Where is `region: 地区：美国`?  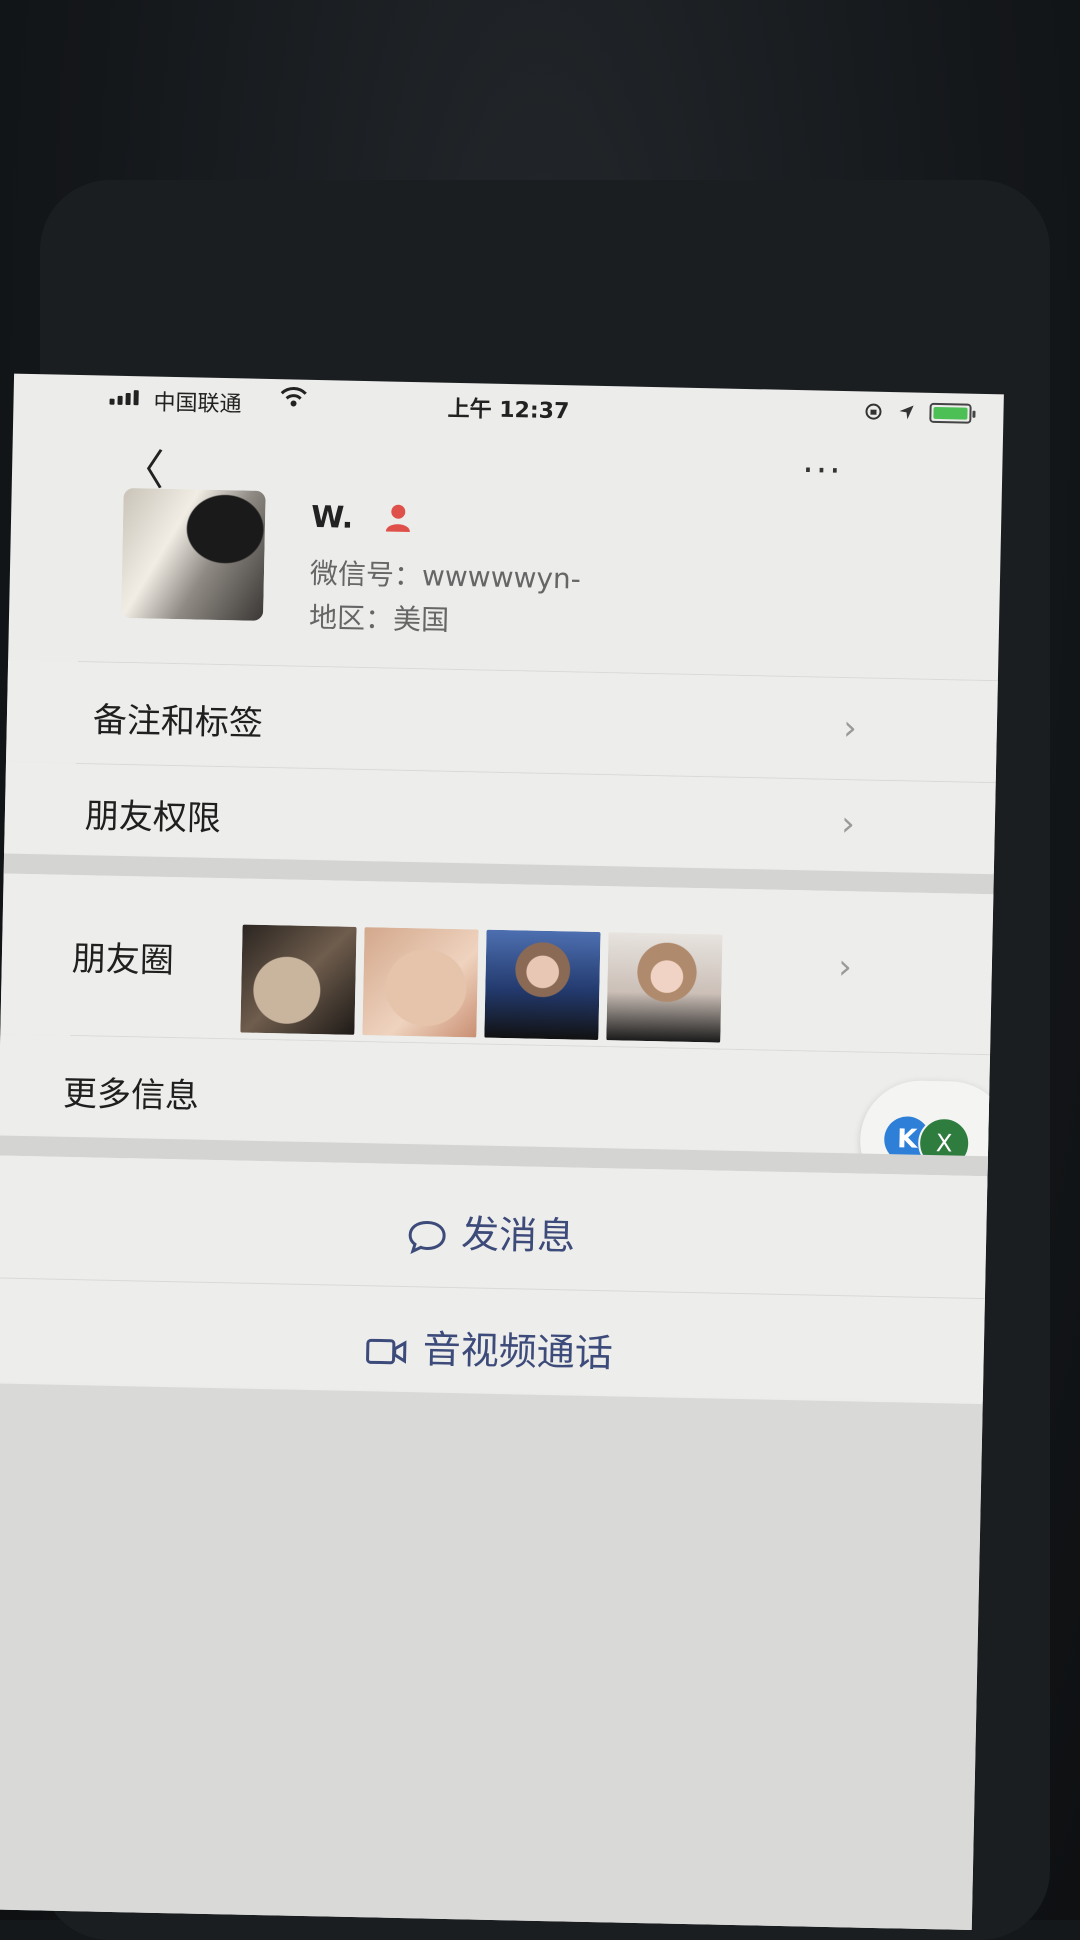 region: 地区：美国 is located at coordinates (379, 618).